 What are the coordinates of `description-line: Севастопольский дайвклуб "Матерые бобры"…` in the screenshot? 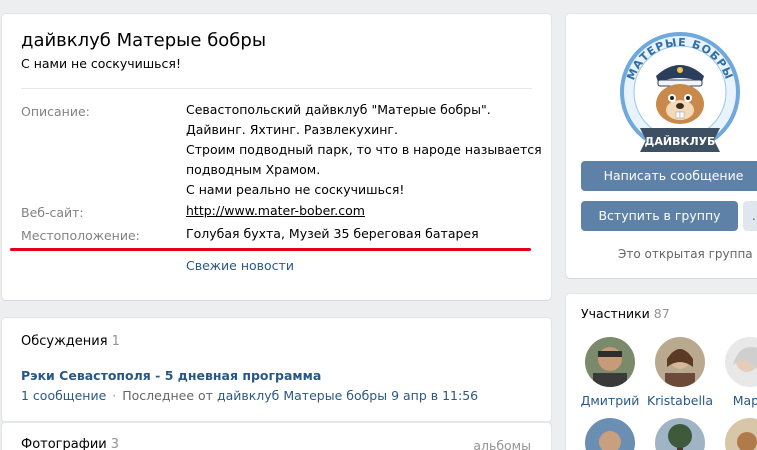 It's located at (338, 109).